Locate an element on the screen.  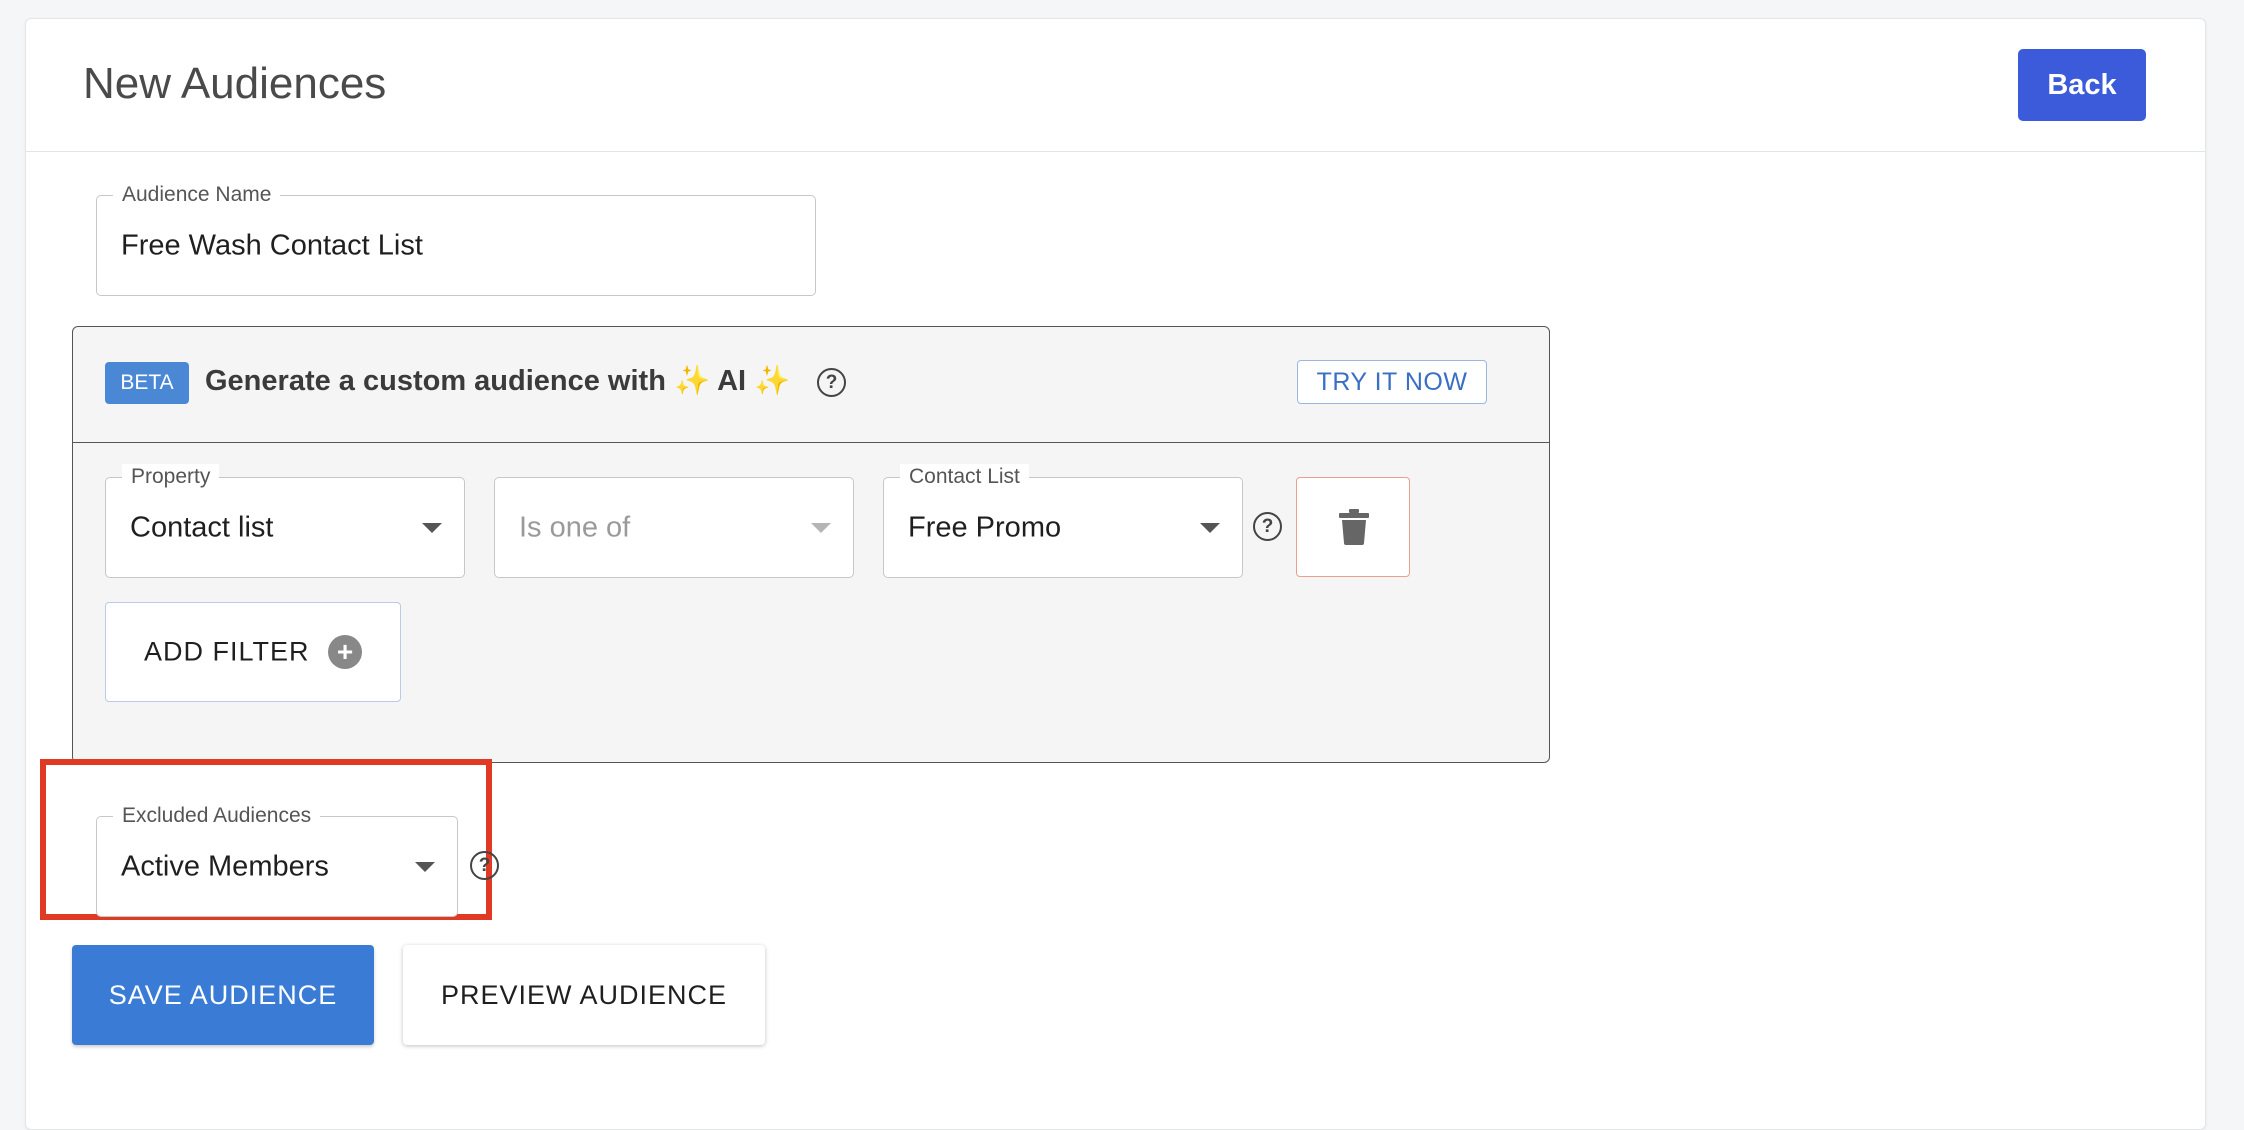
audience-name-field: Audience Name Free Wash Contact List is located at coordinates (456, 239).